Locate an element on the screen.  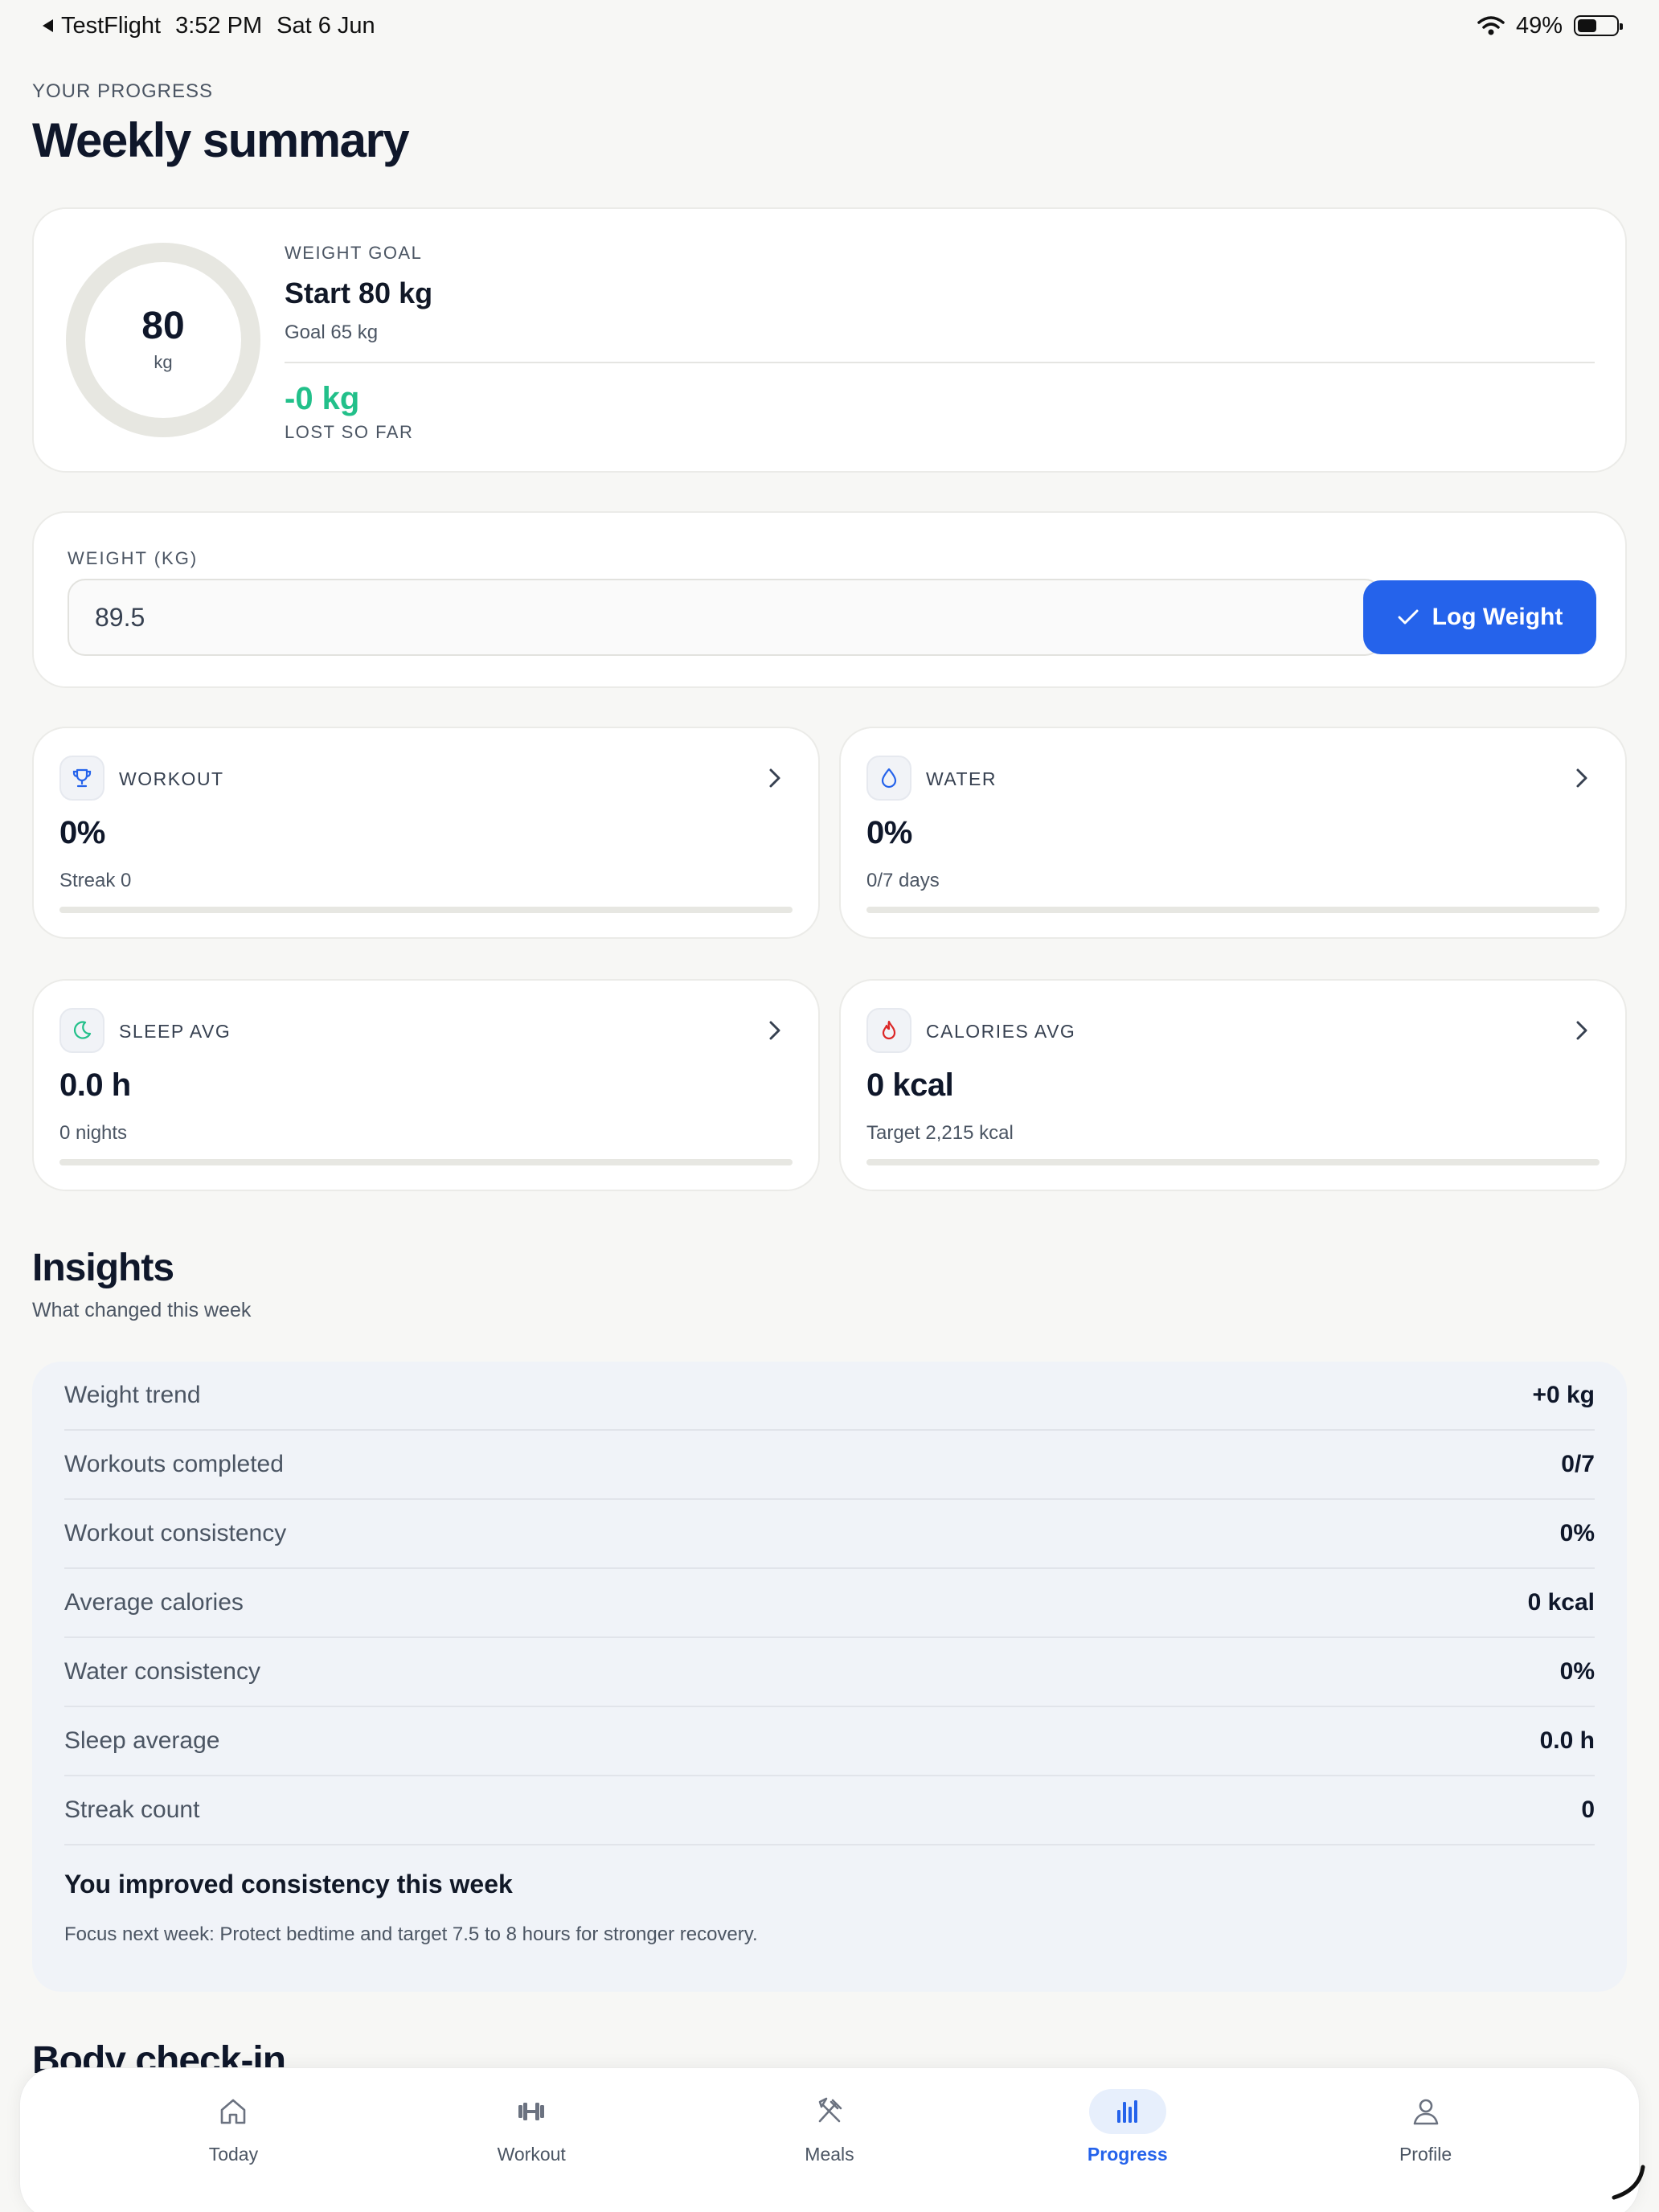
goal-start: Start 80 kg is located at coordinates (359, 292).